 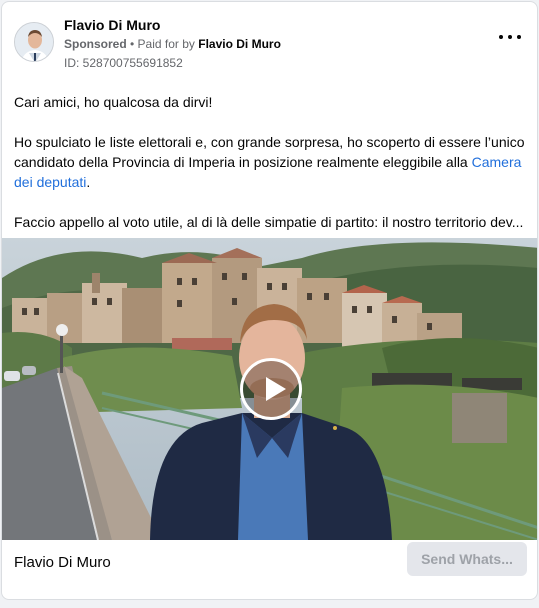 I want to click on paid-for-by-name: Flavio Di Muro, so click(x=239, y=44).